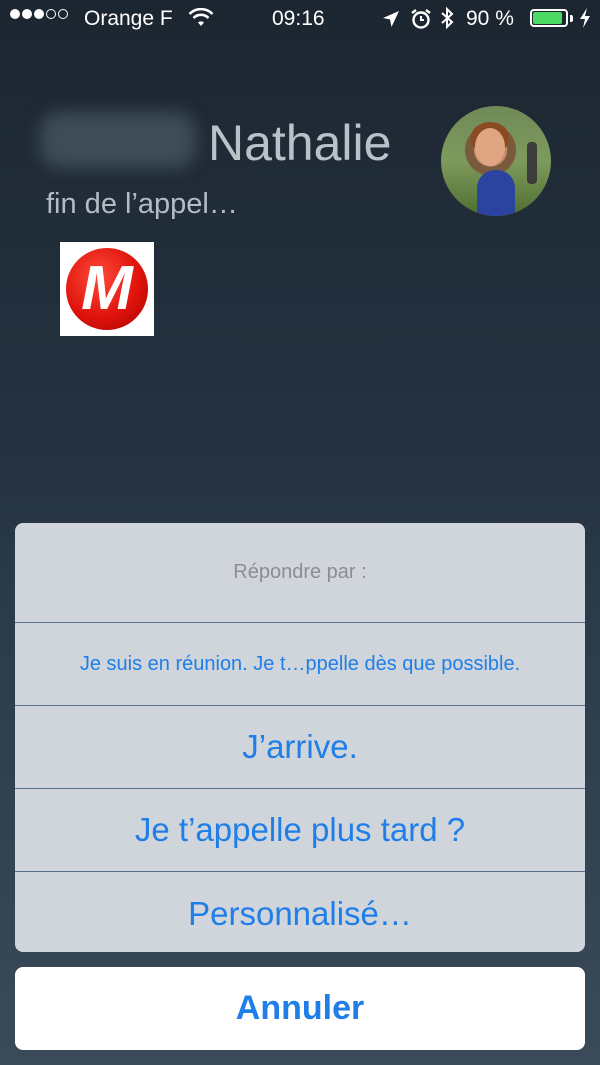 This screenshot has width=600, height=1065. I want to click on location-arrow-icon, so click(391, 22).